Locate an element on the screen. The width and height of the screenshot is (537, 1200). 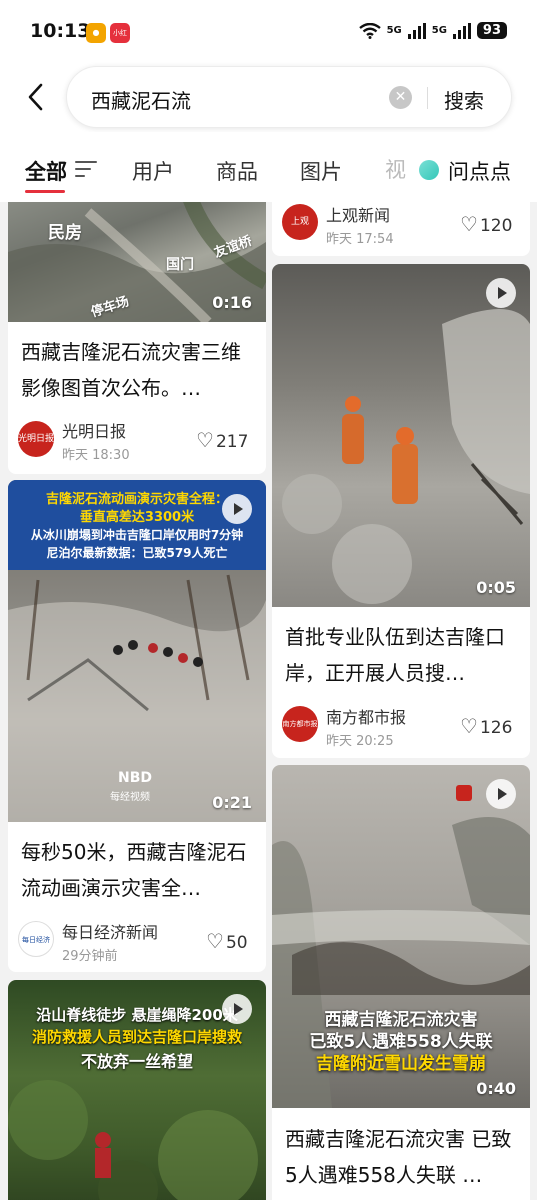
banner-line: 尼泊尔最新数据：已致579人死亡 is located at coordinates (137, 553).